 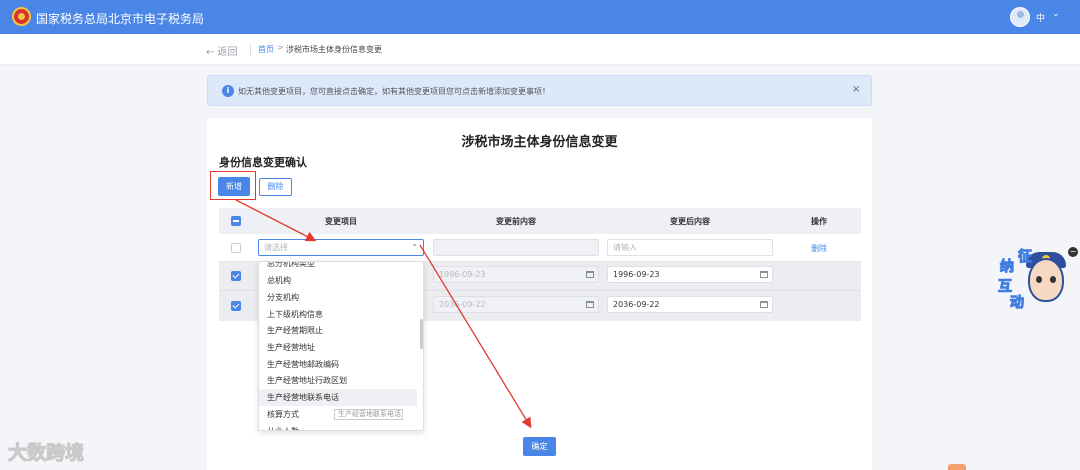 I want to click on arrow-to-select, so click(x=276, y=220).